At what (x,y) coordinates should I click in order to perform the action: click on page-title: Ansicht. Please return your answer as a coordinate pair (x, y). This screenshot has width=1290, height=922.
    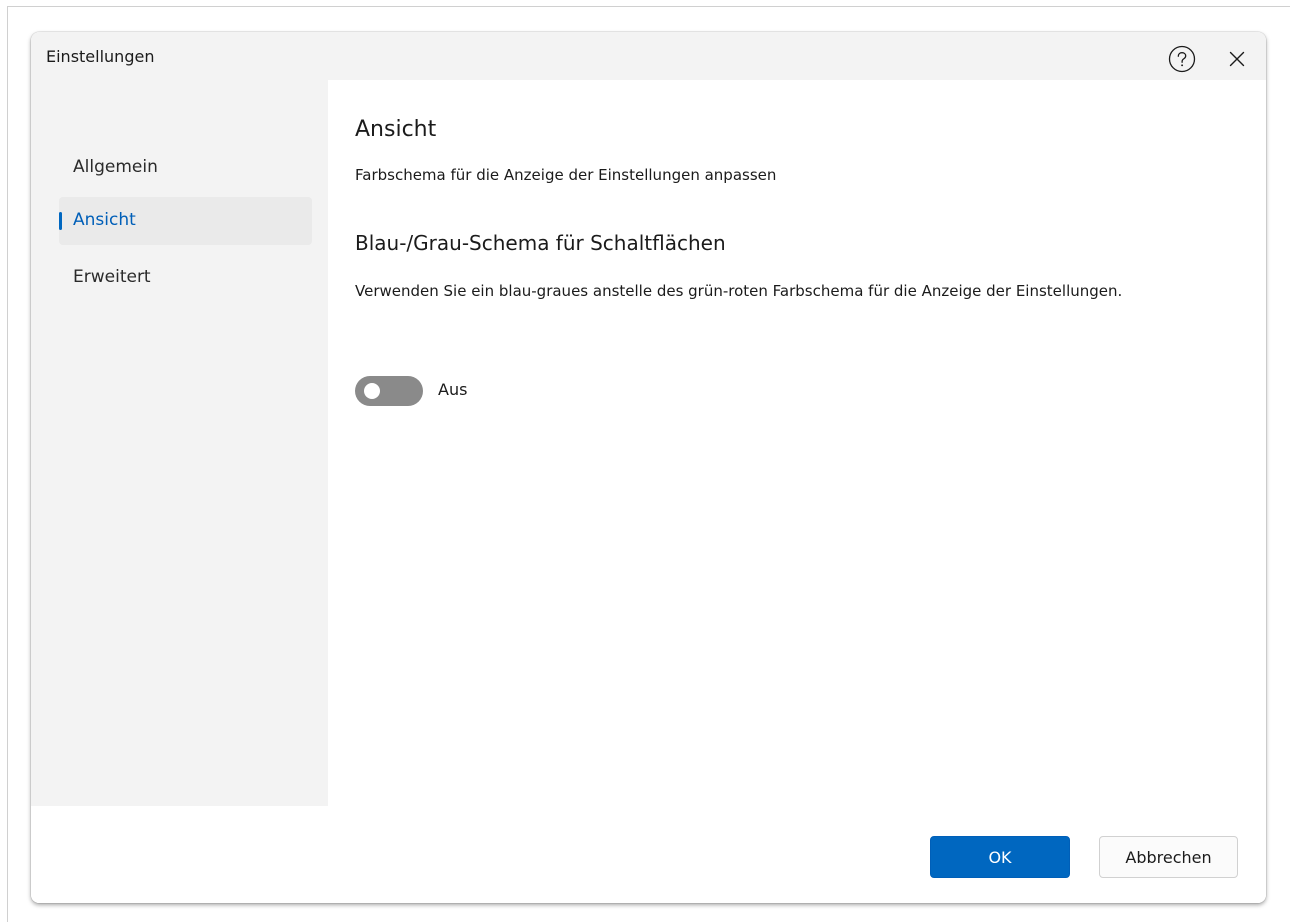
    Looking at the image, I should click on (396, 129).